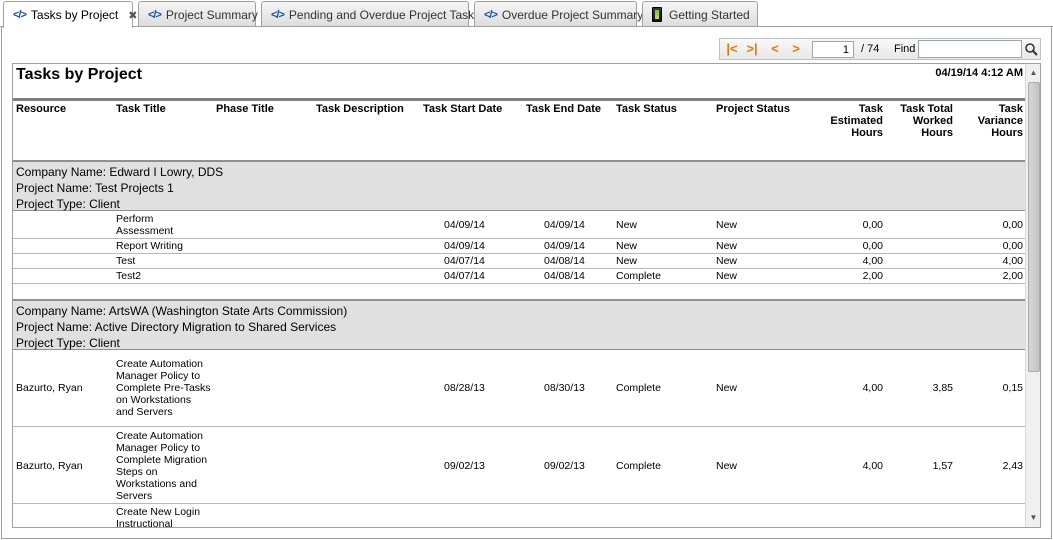 This screenshot has height=540, width=1053. What do you see at coordinates (134, 496) in the screenshot?
I see `task-title-line: Servers` at bounding box center [134, 496].